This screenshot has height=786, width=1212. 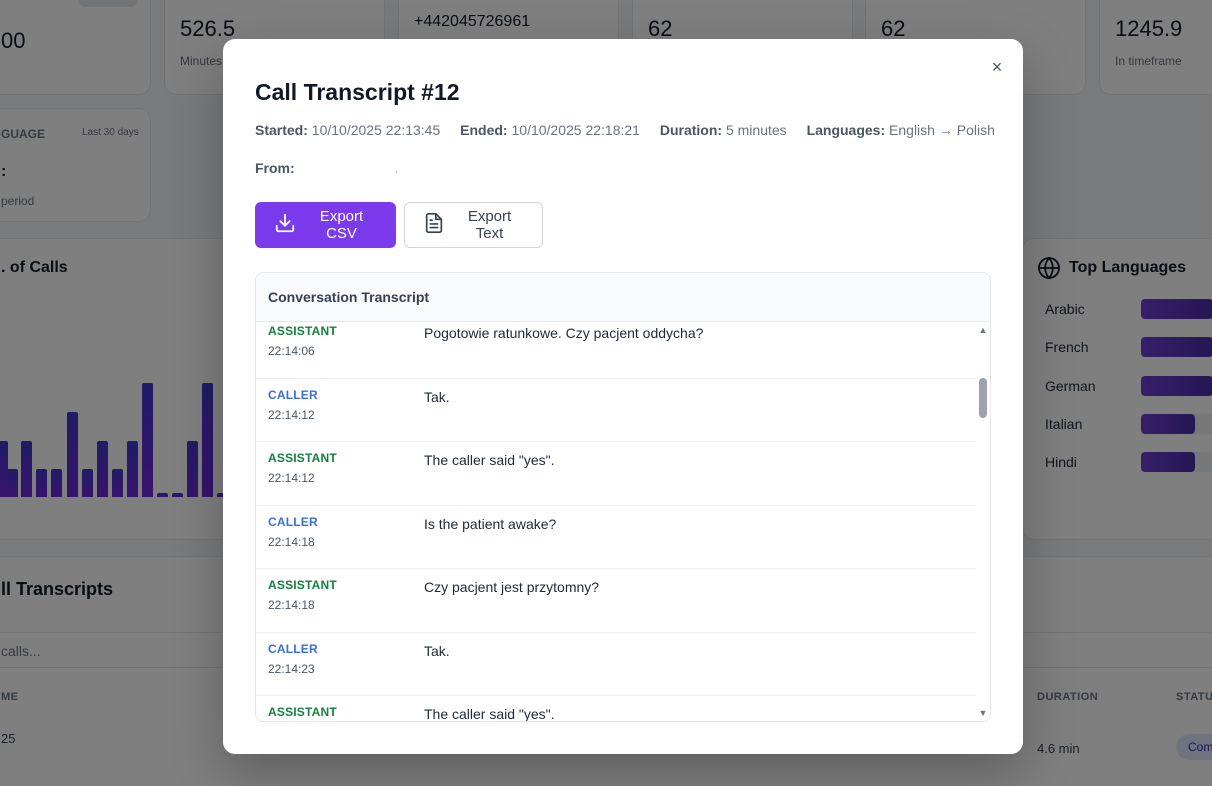 I want to click on scroll-down-arrow-icon: ▼, so click(x=983, y=713).